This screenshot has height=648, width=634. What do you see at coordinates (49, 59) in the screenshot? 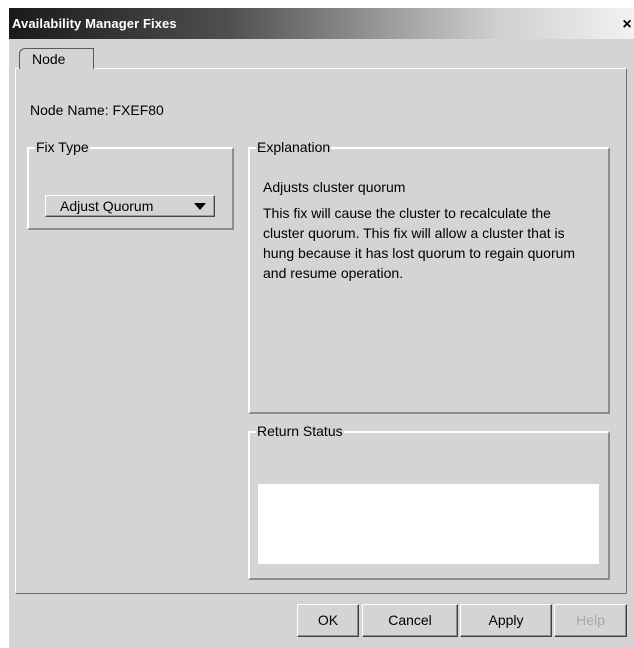
I see `tab-node-label: Node` at bounding box center [49, 59].